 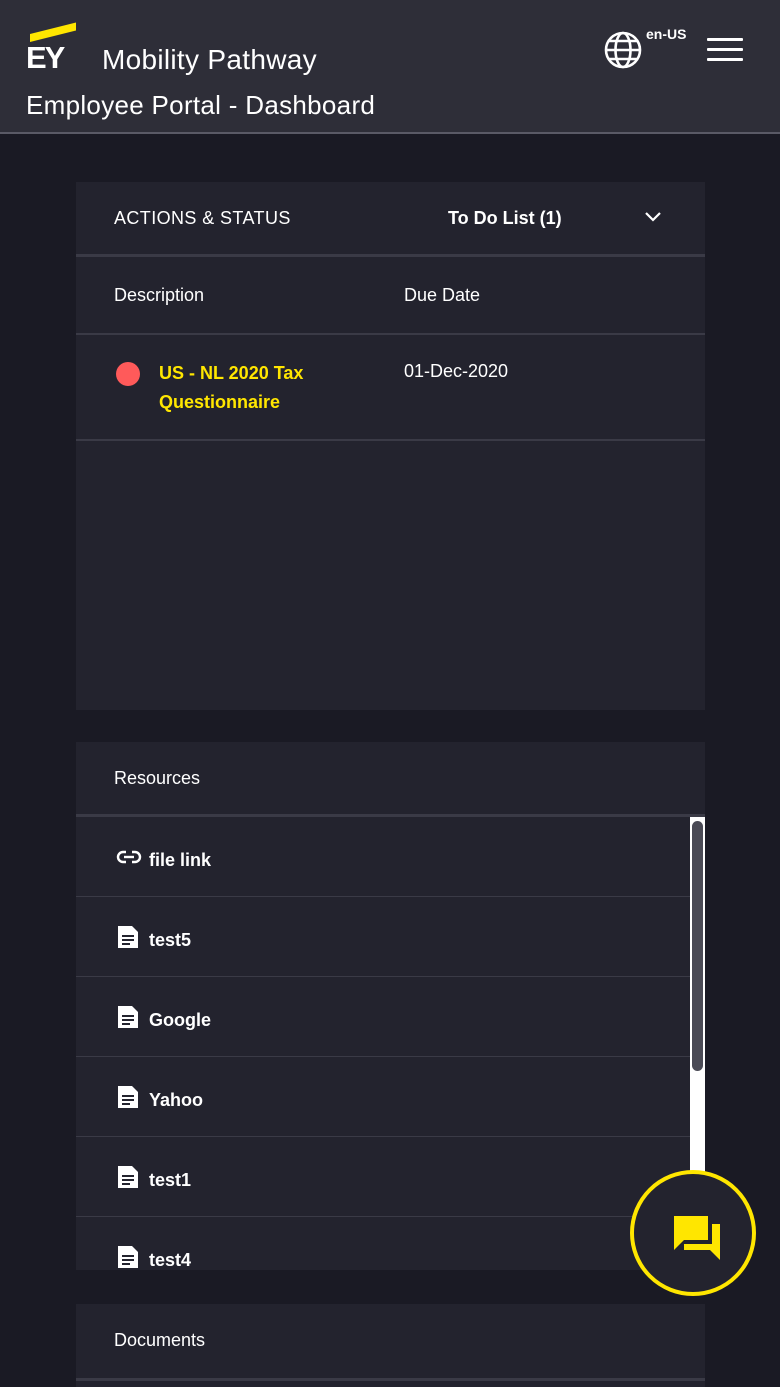 What do you see at coordinates (170, 1180) in the screenshot?
I see `resource-label: test1` at bounding box center [170, 1180].